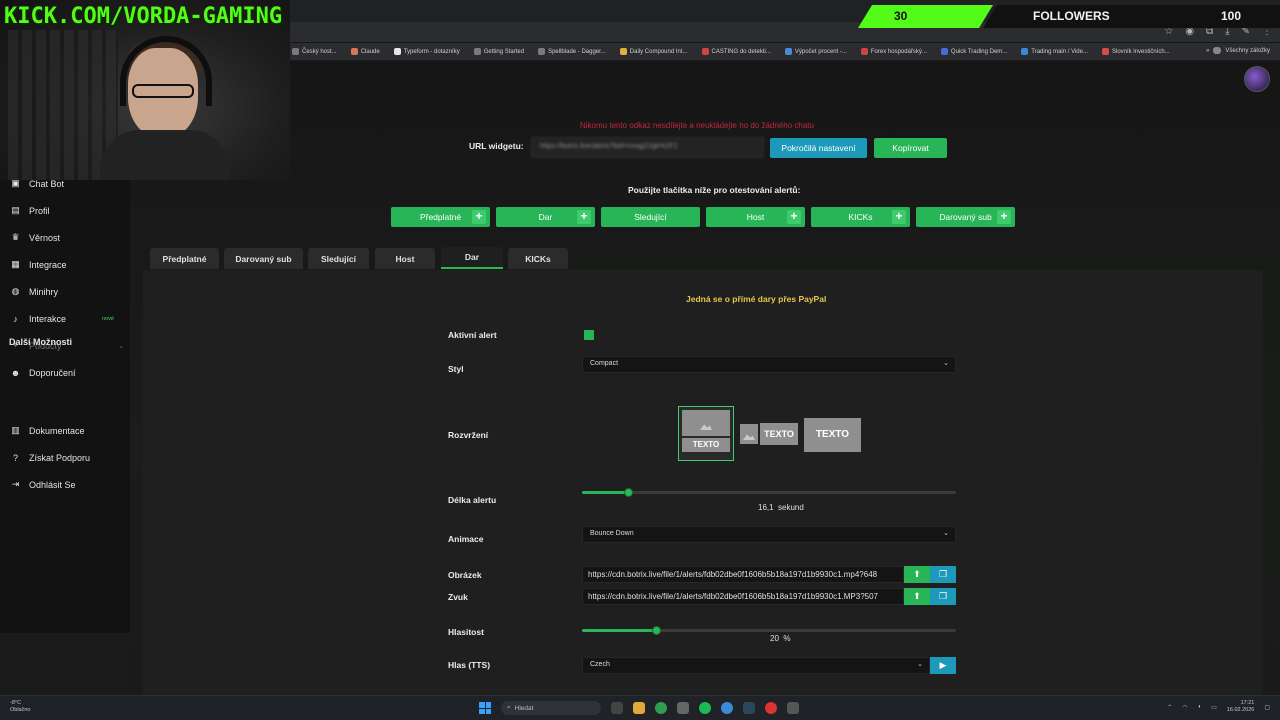 This screenshot has height=720, width=1280. I want to click on follower-count: 30, so click(901, 16).